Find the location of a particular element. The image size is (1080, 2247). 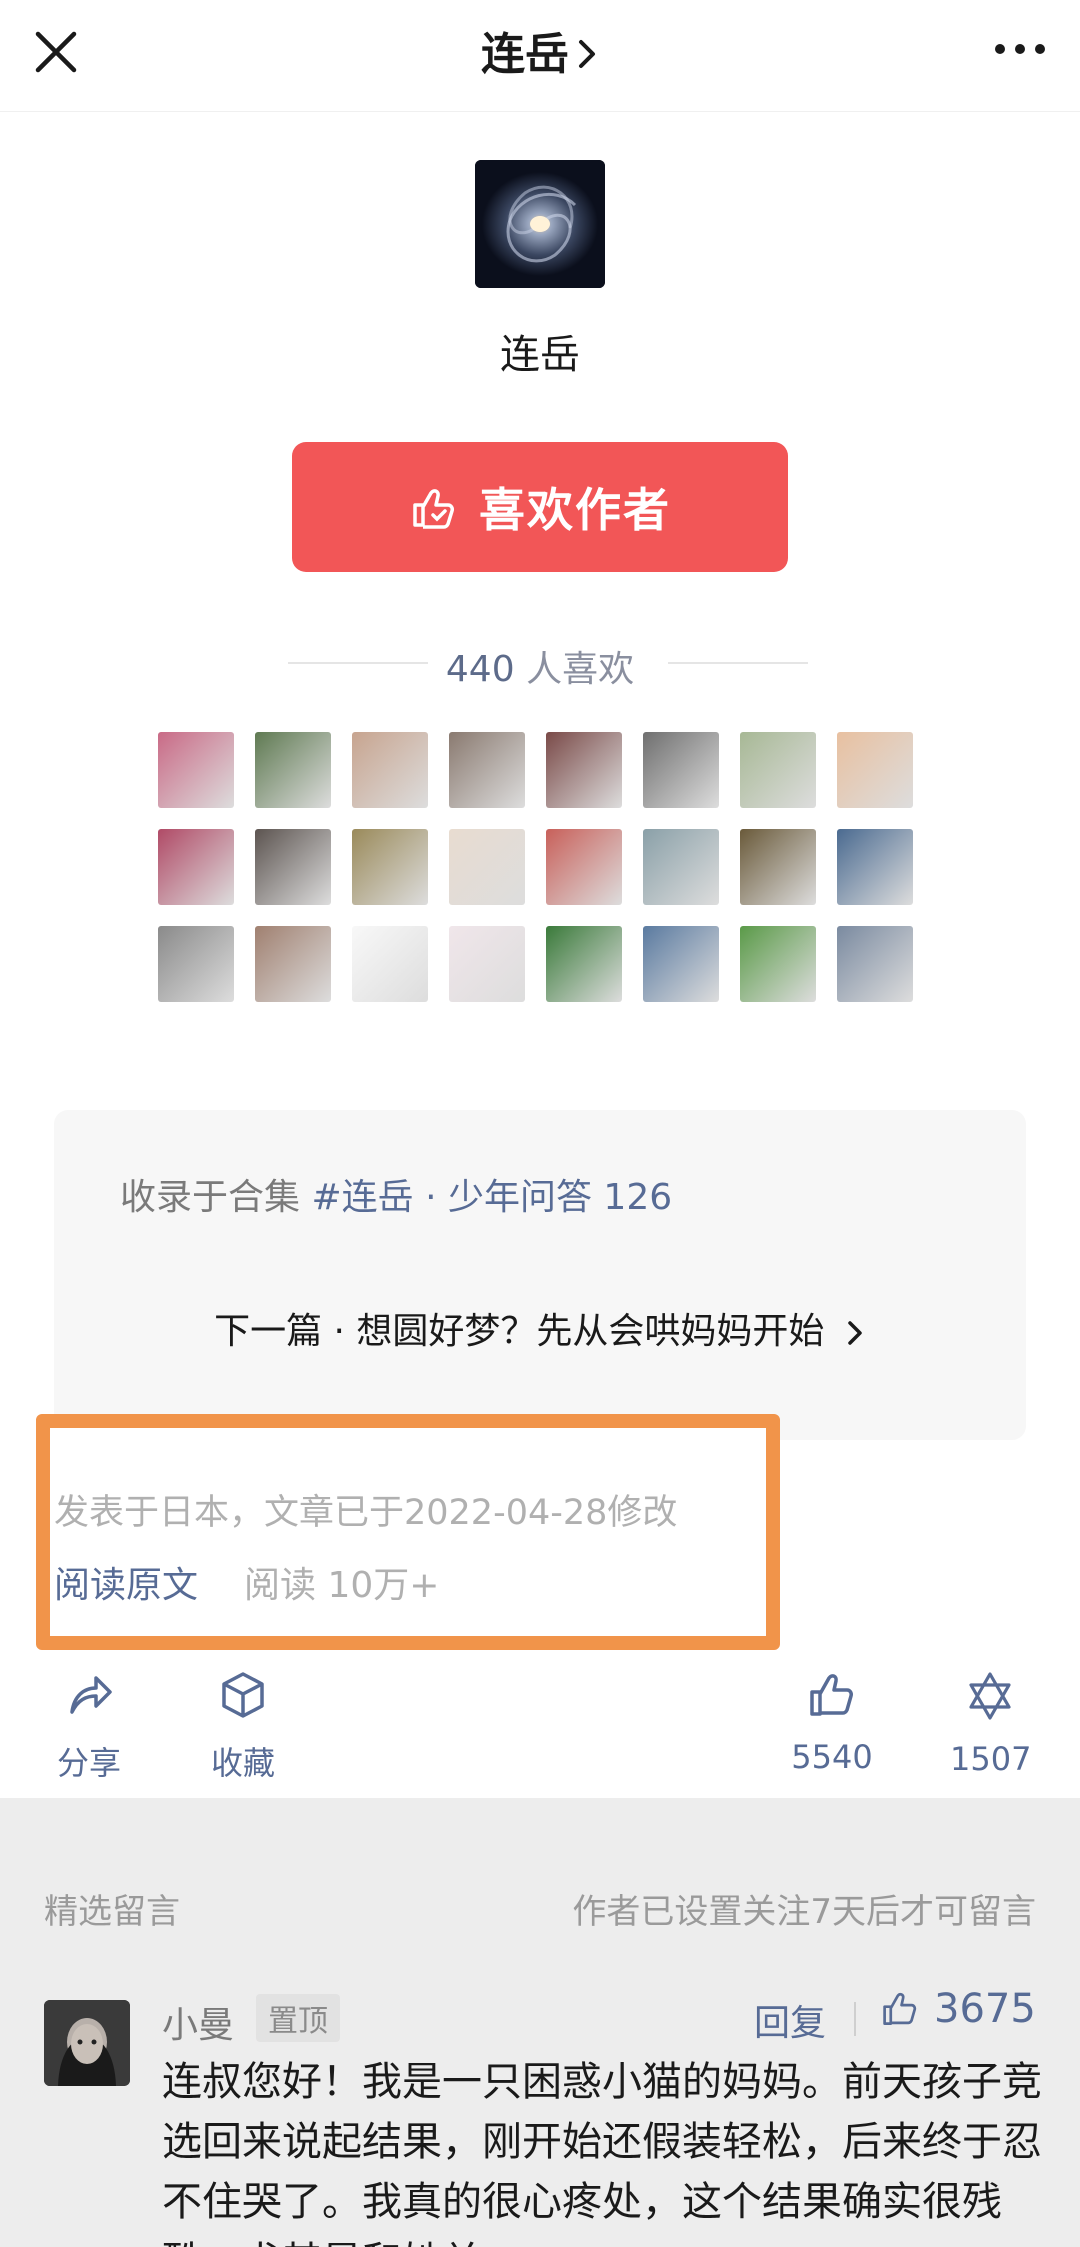

liker-avatar-bw-path is located at coordinates (196, 964).